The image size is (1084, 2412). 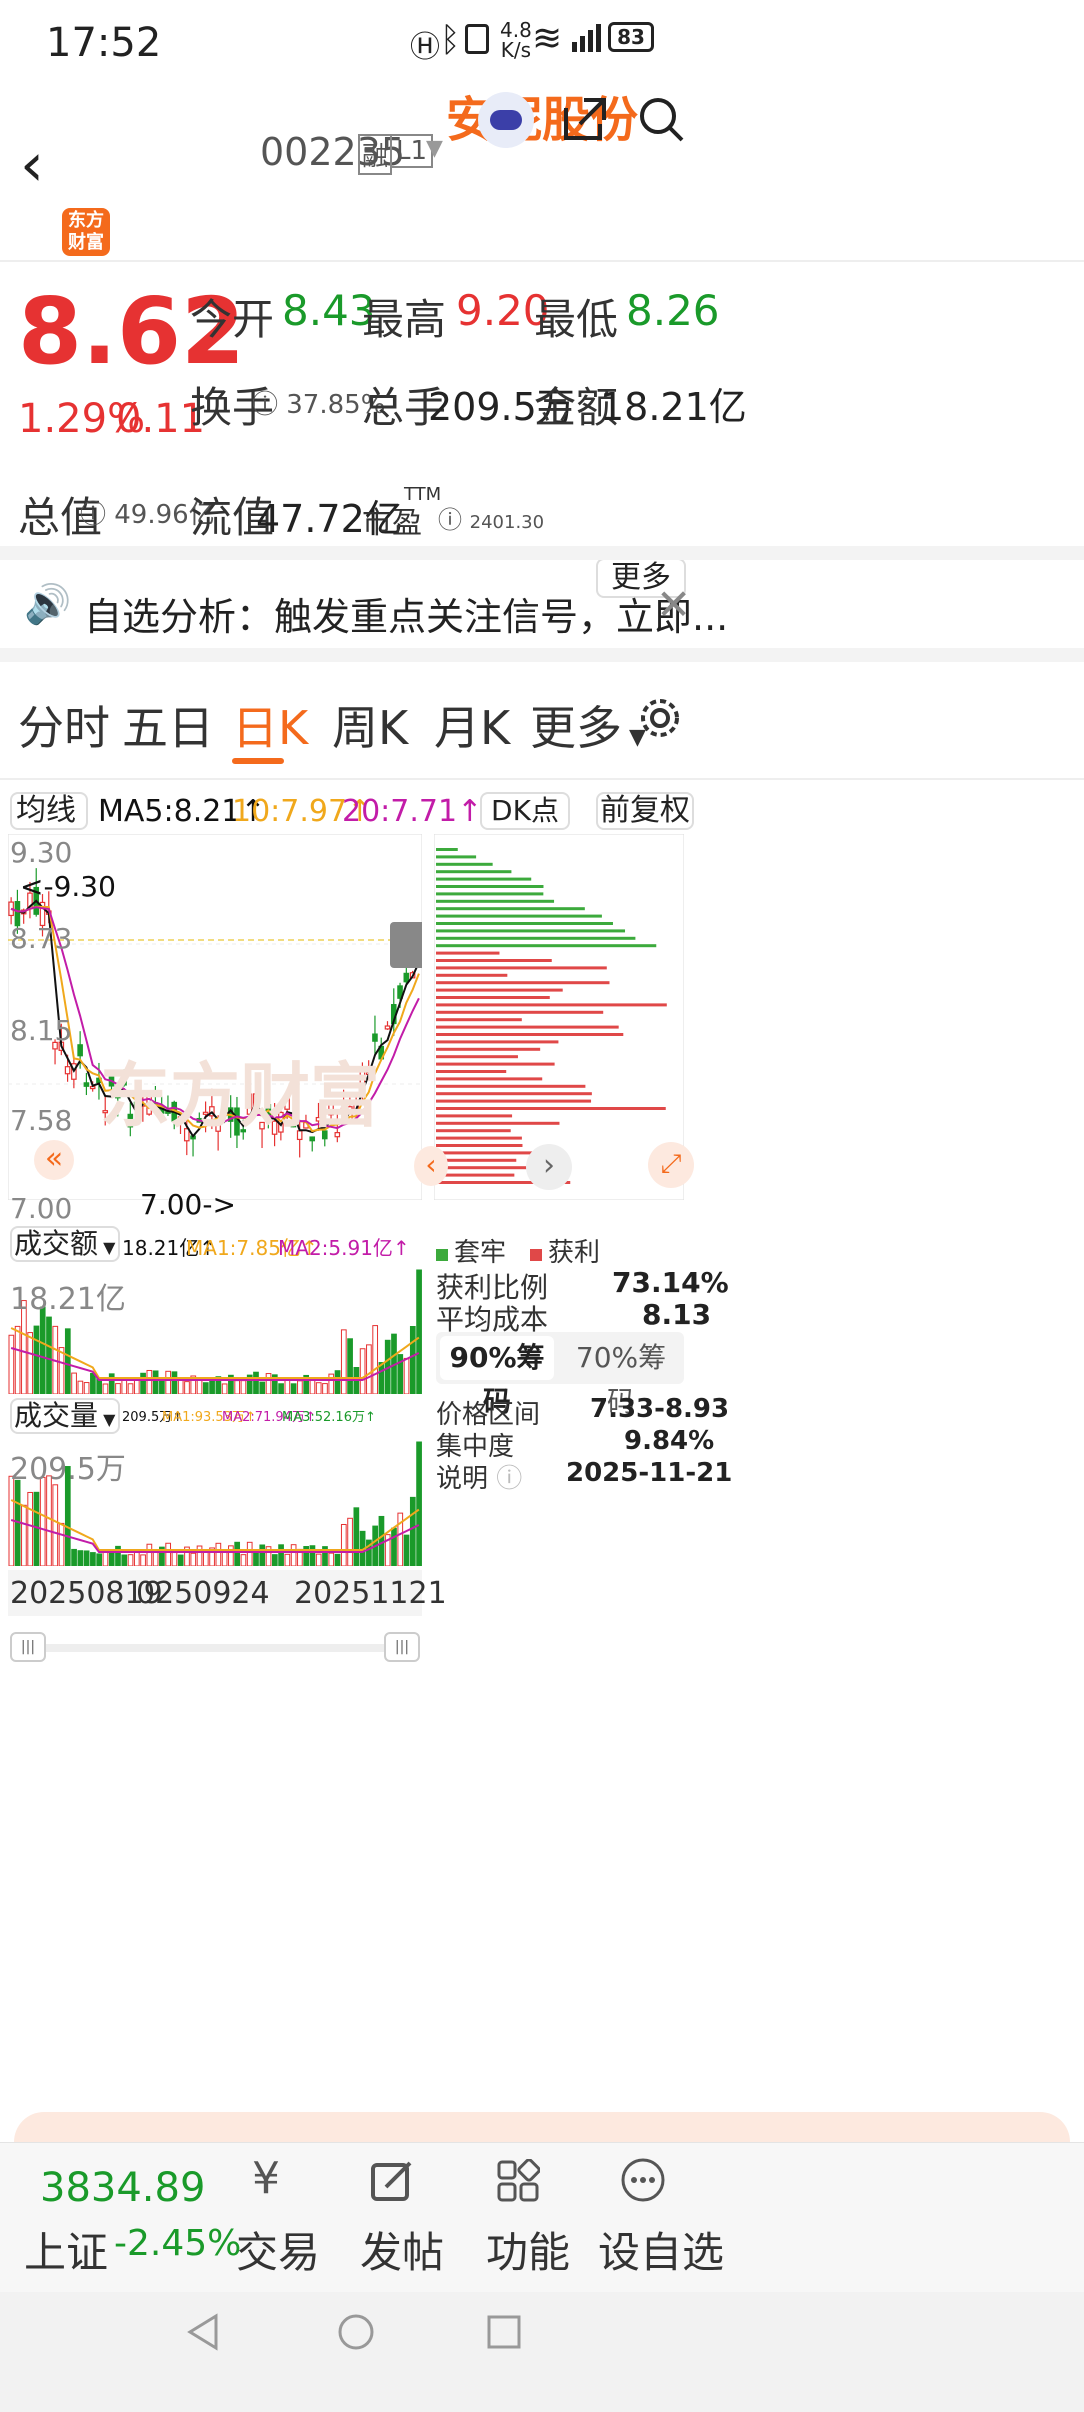 What do you see at coordinates (41, 938) in the screenshot?
I see `price-axis-2: 8.73` at bounding box center [41, 938].